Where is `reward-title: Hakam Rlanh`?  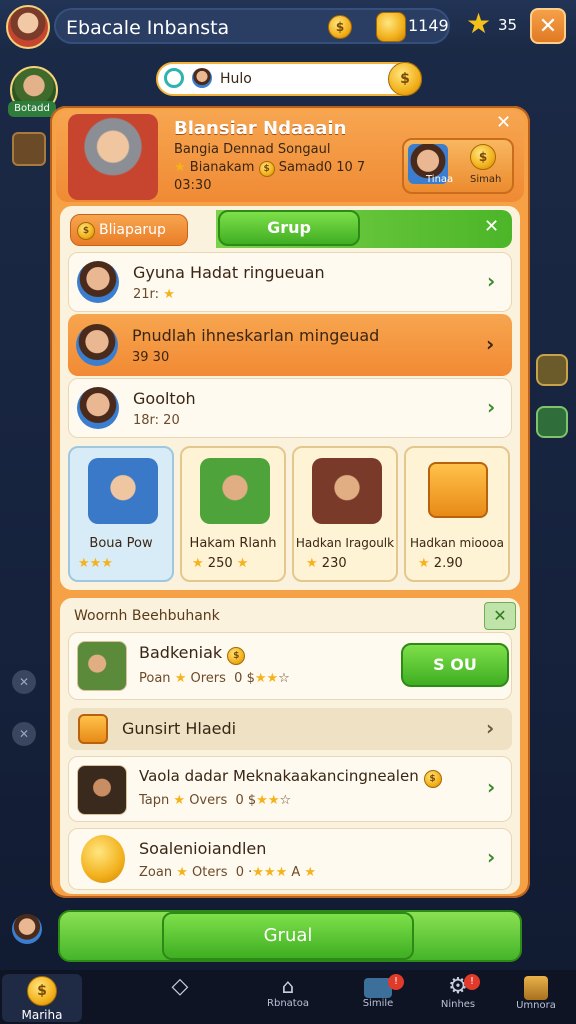
reward-title: Hakam Rlanh is located at coordinates (233, 543).